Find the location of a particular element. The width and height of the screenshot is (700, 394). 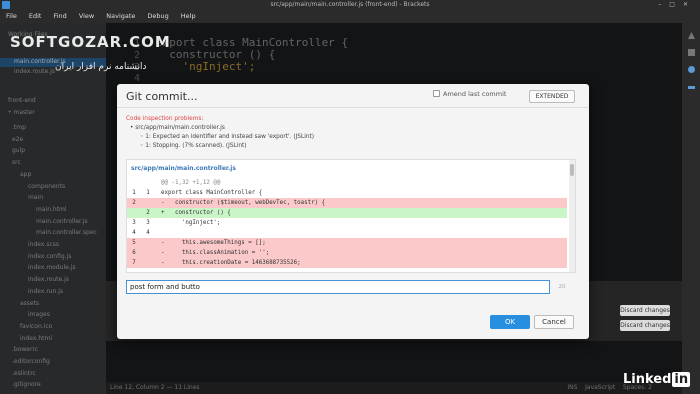

diff-line: 5 - this.awesomeThings = []; is located at coordinates (347, 243).